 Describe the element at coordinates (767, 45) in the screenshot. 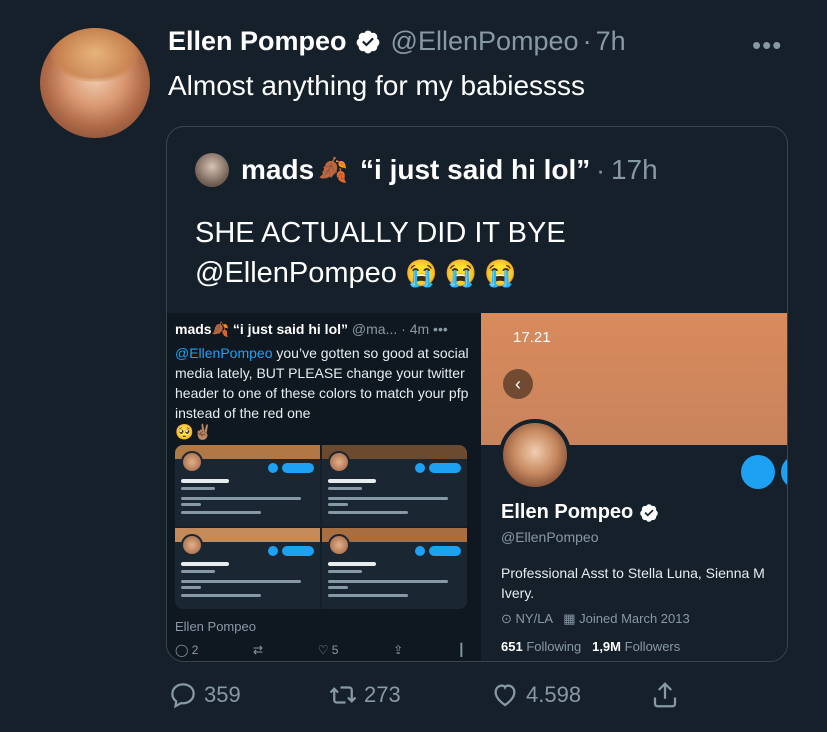

I see `more-options-icon: •••` at that location.